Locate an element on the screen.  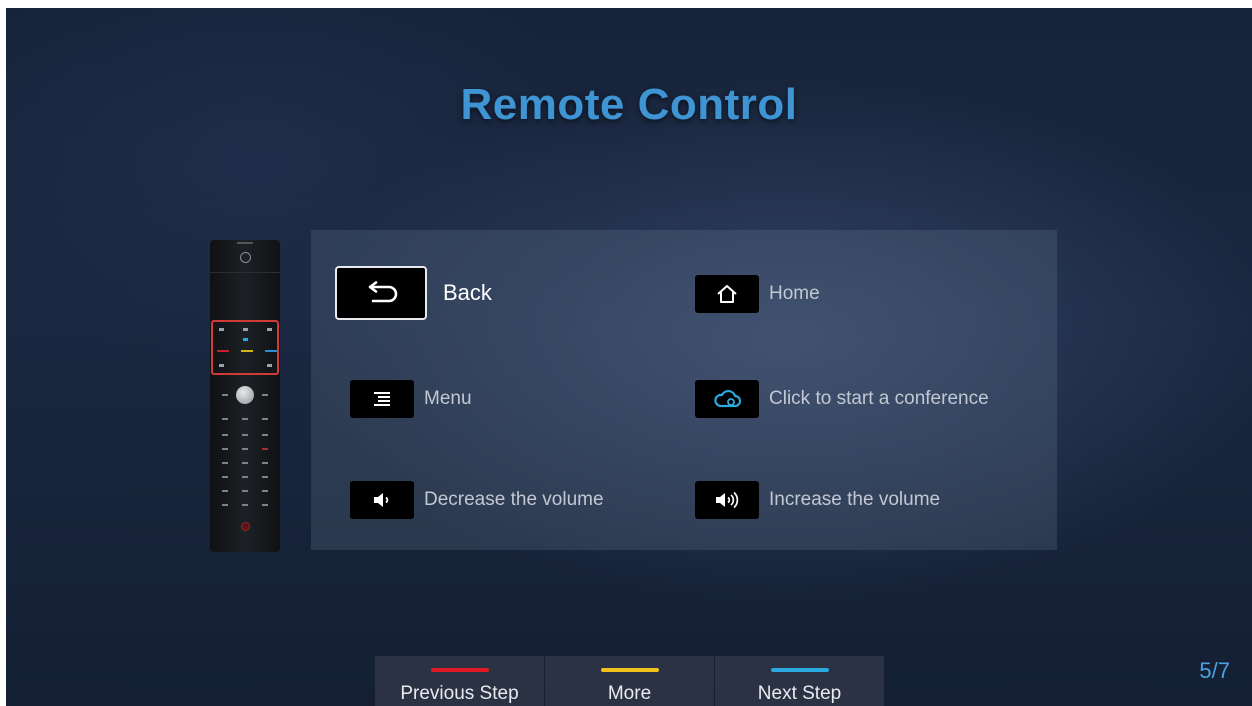
volume-down-icon is located at coordinates (382, 500).